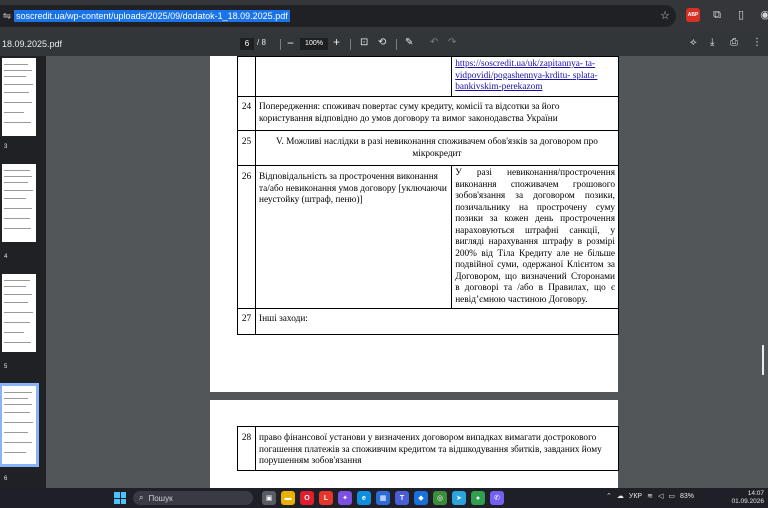 This screenshot has width=768, height=508. What do you see at coordinates (364, 42) in the screenshot?
I see `fit-page-icon: ⊡` at bounding box center [364, 42].